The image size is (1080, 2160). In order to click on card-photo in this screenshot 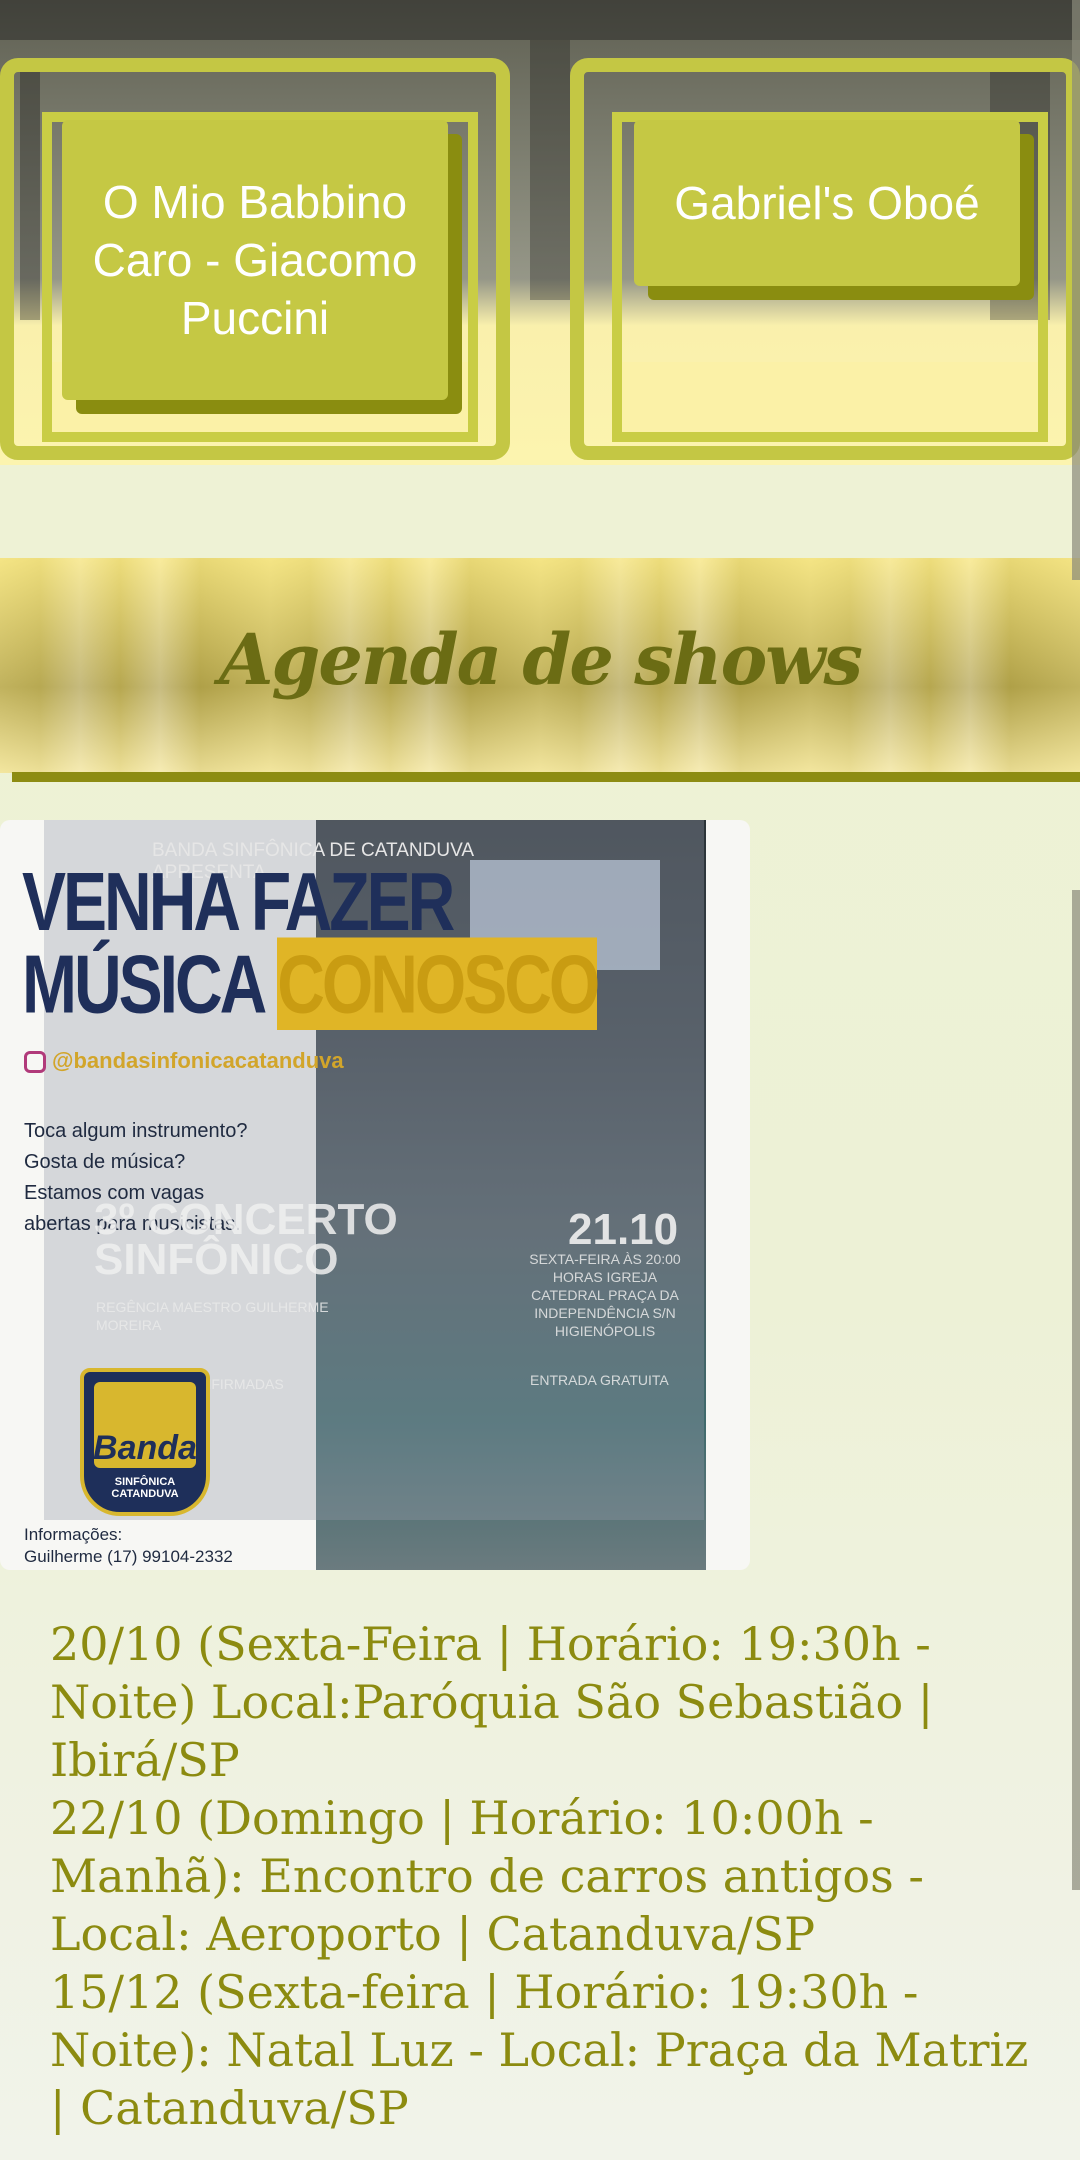, I will do `click(830, 397)`.